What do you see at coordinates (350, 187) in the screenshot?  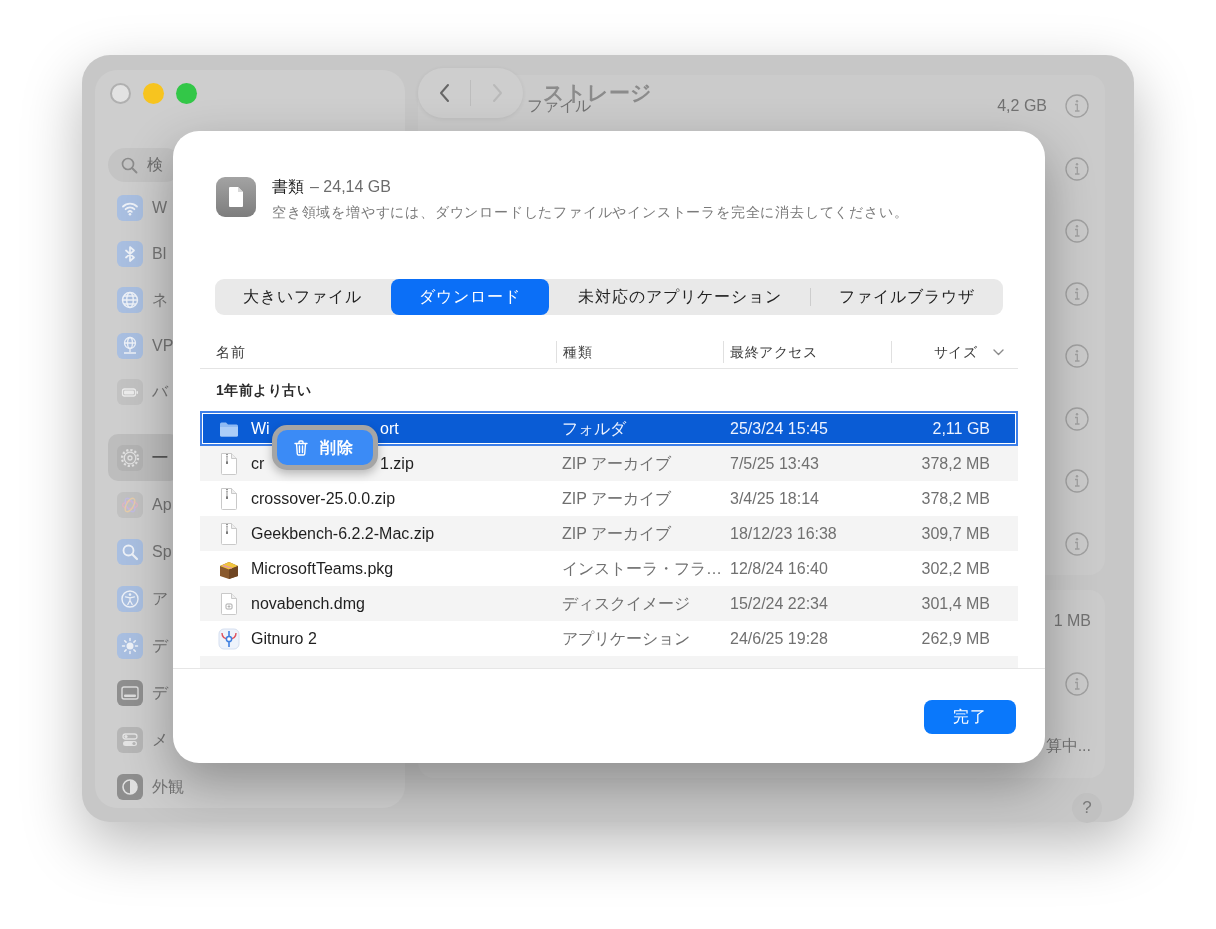 I see `category-size: – 24,14 GB` at bounding box center [350, 187].